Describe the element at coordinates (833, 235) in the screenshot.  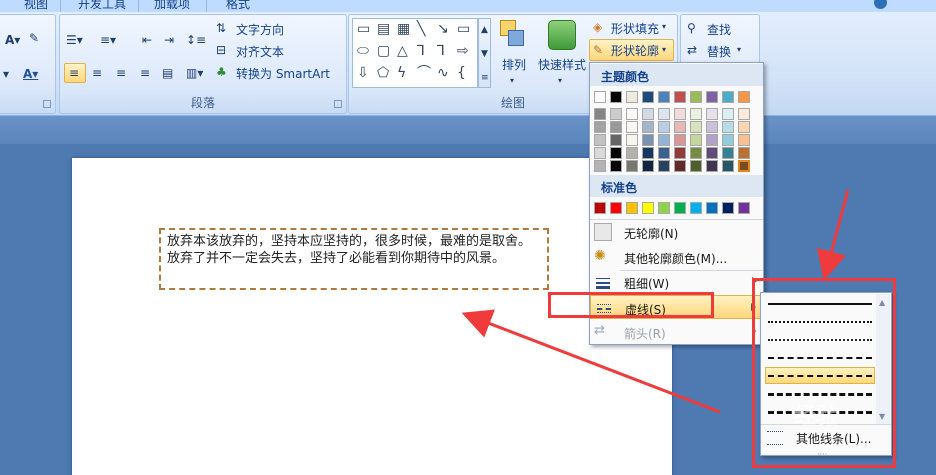
I see `arrow-to-submenu` at that location.